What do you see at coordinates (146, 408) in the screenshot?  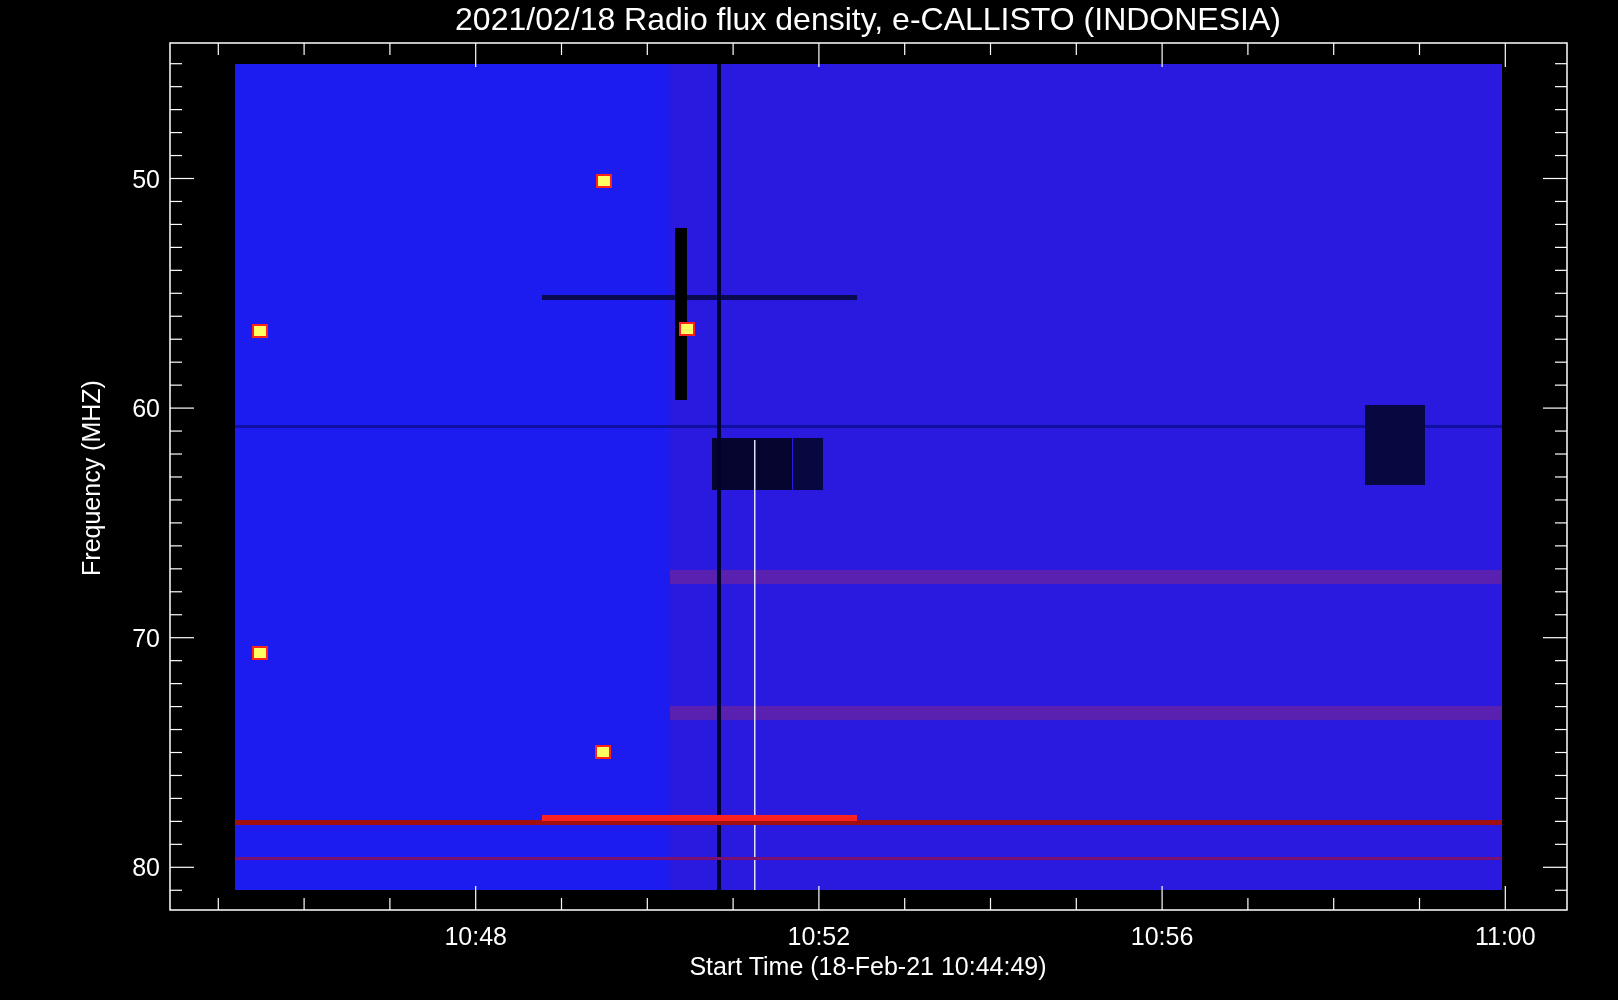 I see `y-tick-label: 60` at bounding box center [146, 408].